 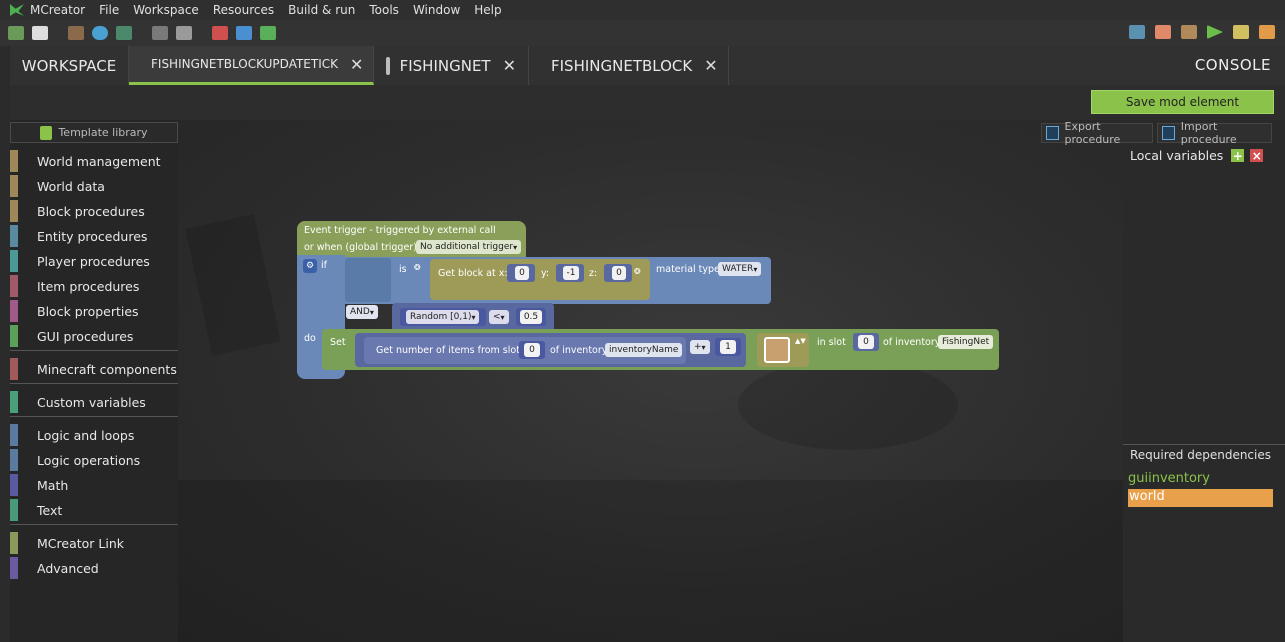 What do you see at coordinates (362, 312) in the screenshot?
I see `and-operator-dropdown: AND` at bounding box center [362, 312].